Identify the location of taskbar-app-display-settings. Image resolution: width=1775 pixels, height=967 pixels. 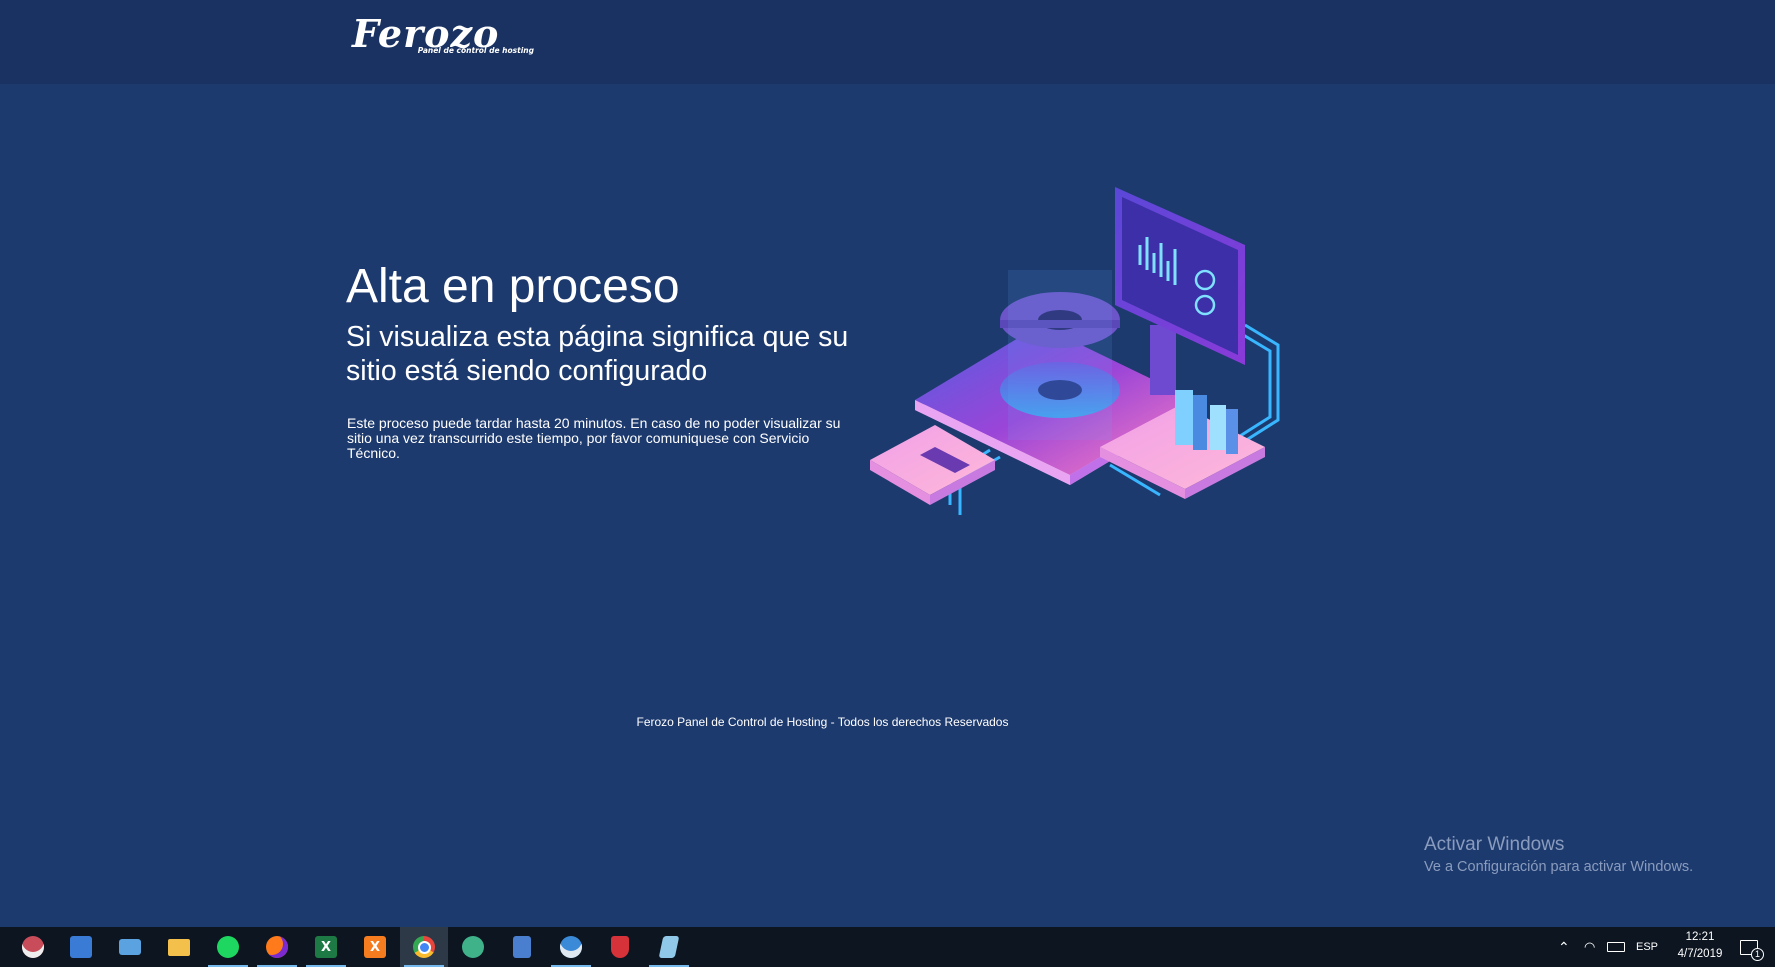
(130, 947).